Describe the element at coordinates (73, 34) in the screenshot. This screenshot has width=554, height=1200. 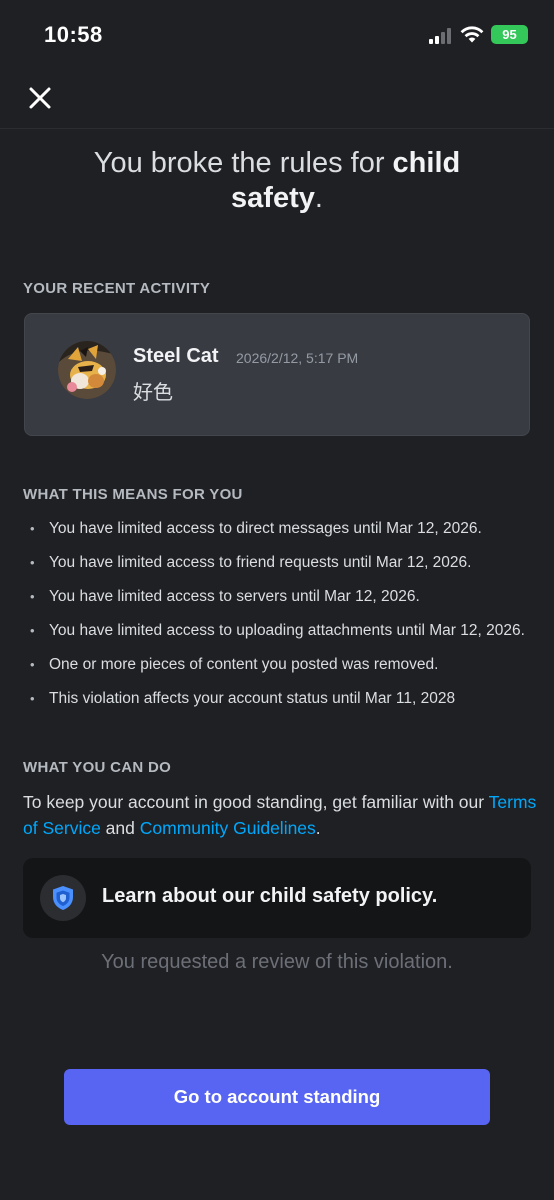
I see `status-time: 10:58` at that location.